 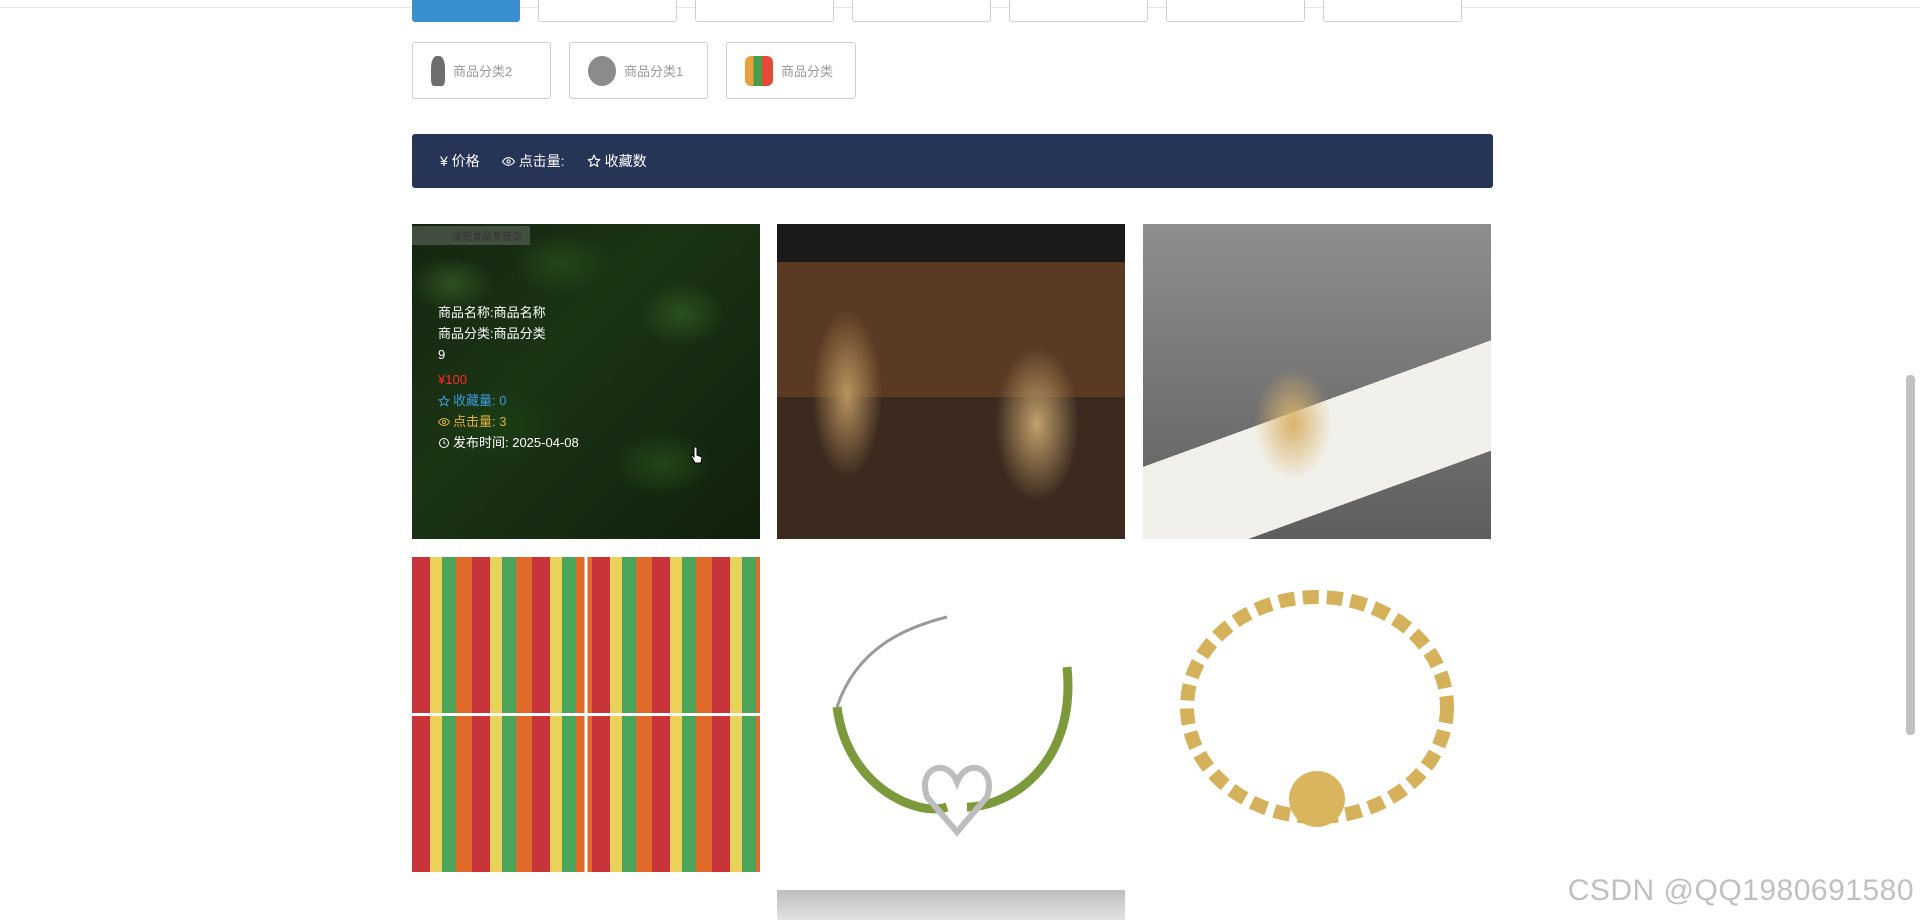 I want to click on watermark: CSDN @QQ1980691580, so click(x=1740, y=890).